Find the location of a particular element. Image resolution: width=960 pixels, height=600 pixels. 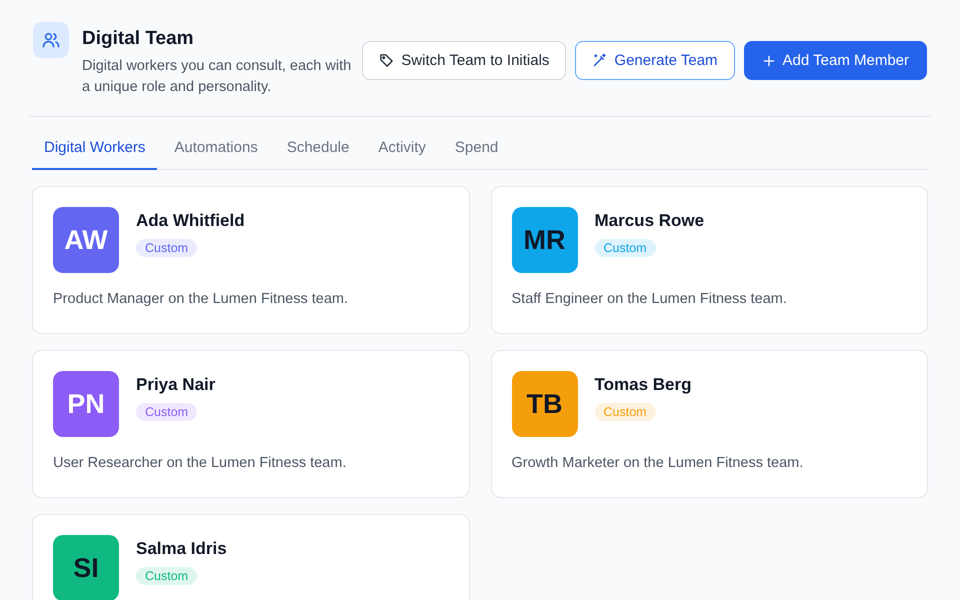

worker-description: Product Manager on the Lumen Fitness team. is located at coordinates (201, 299).